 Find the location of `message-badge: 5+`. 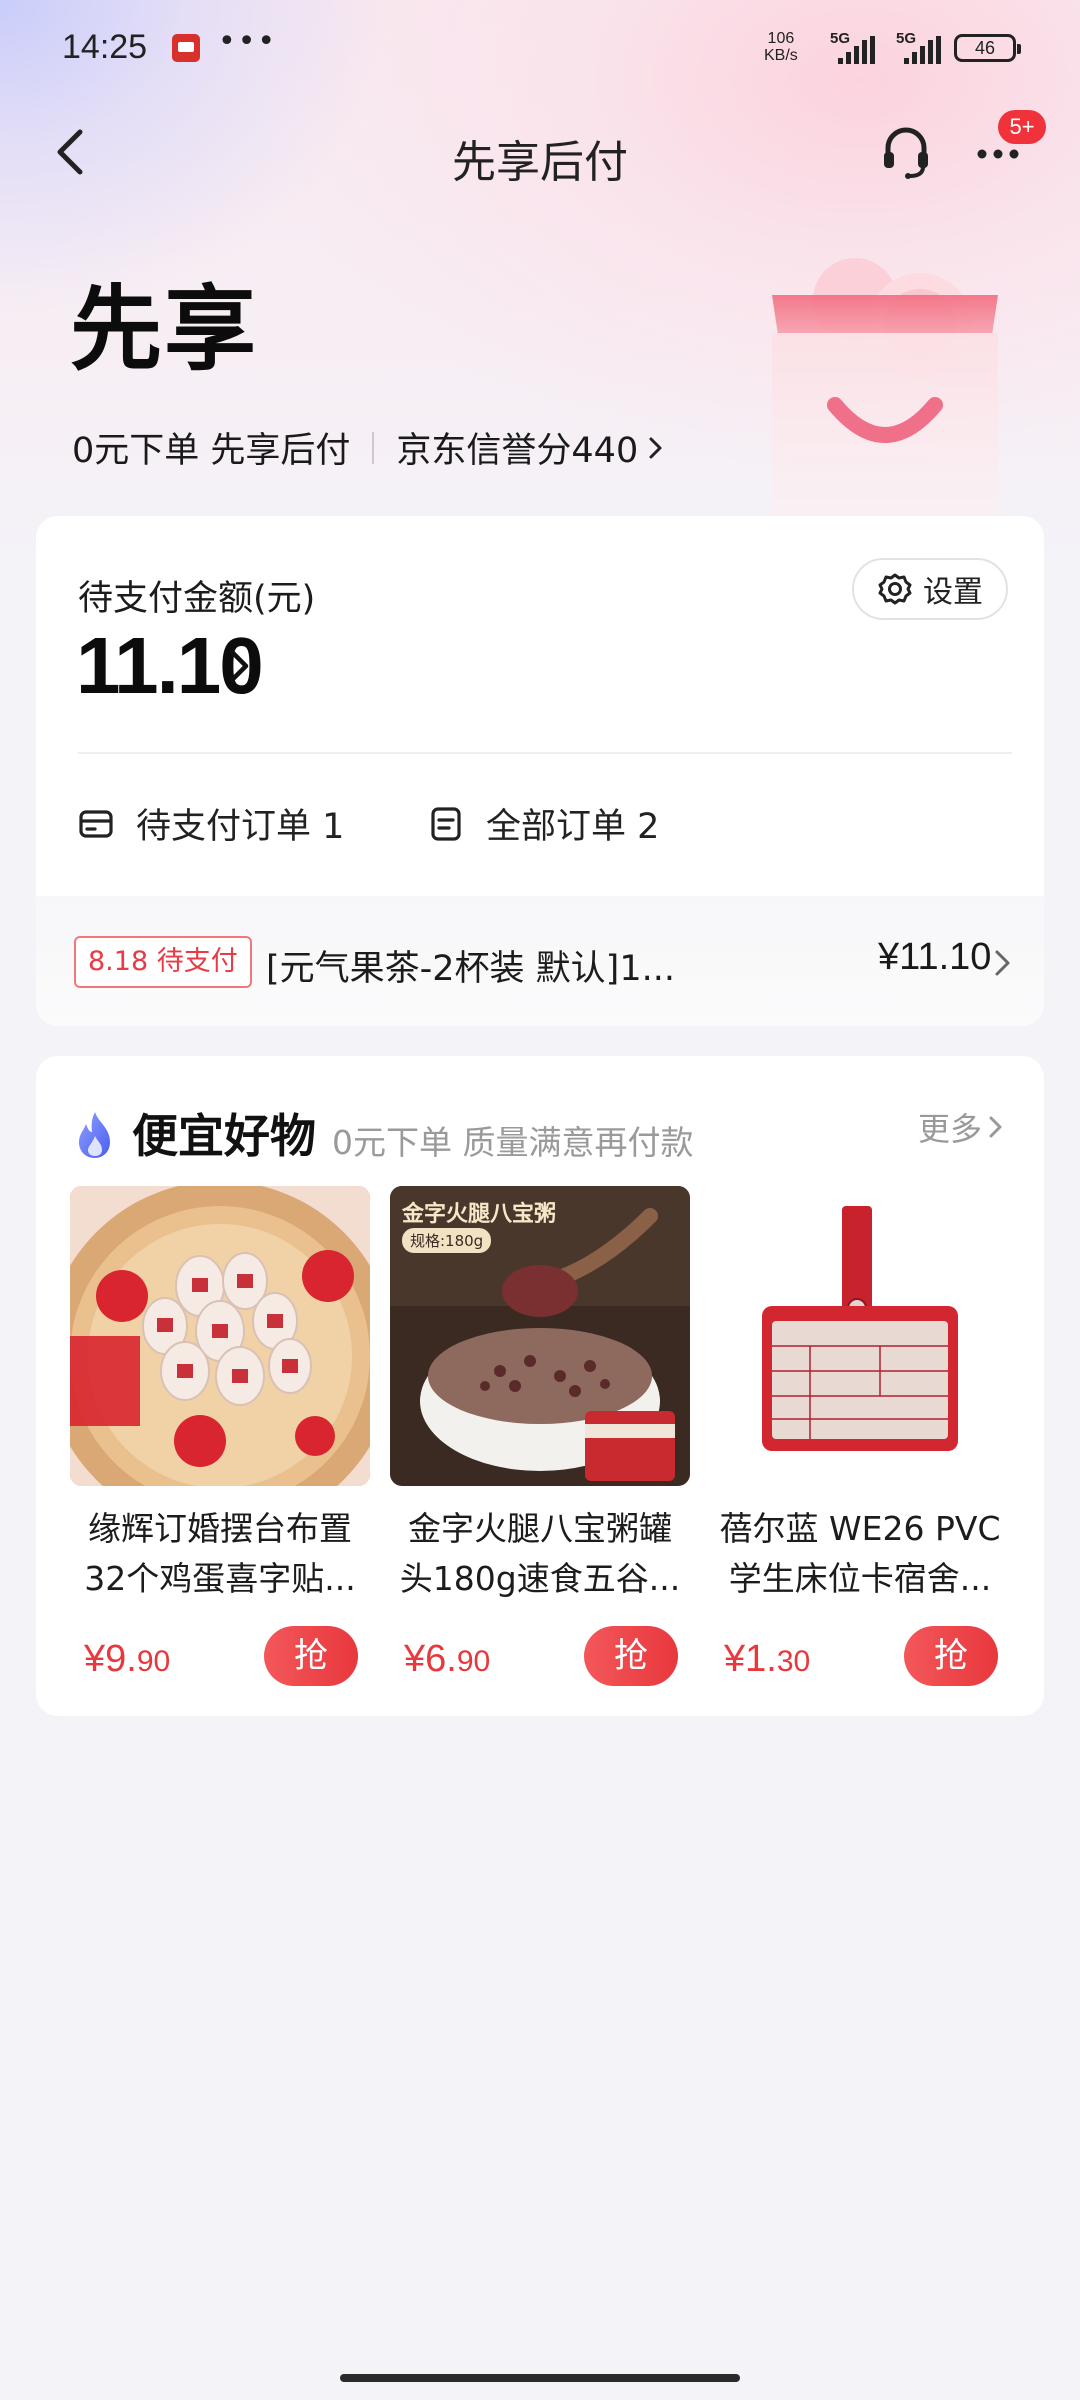

message-badge: 5+ is located at coordinates (1022, 127).